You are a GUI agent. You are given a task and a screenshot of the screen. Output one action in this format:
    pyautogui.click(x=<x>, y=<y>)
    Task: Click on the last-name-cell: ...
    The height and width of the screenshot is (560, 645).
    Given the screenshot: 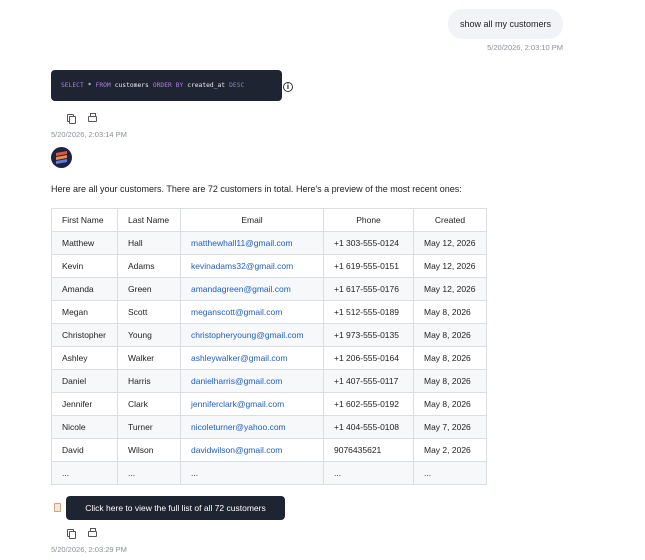 What is the action you would take?
    pyautogui.click(x=149, y=473)
    